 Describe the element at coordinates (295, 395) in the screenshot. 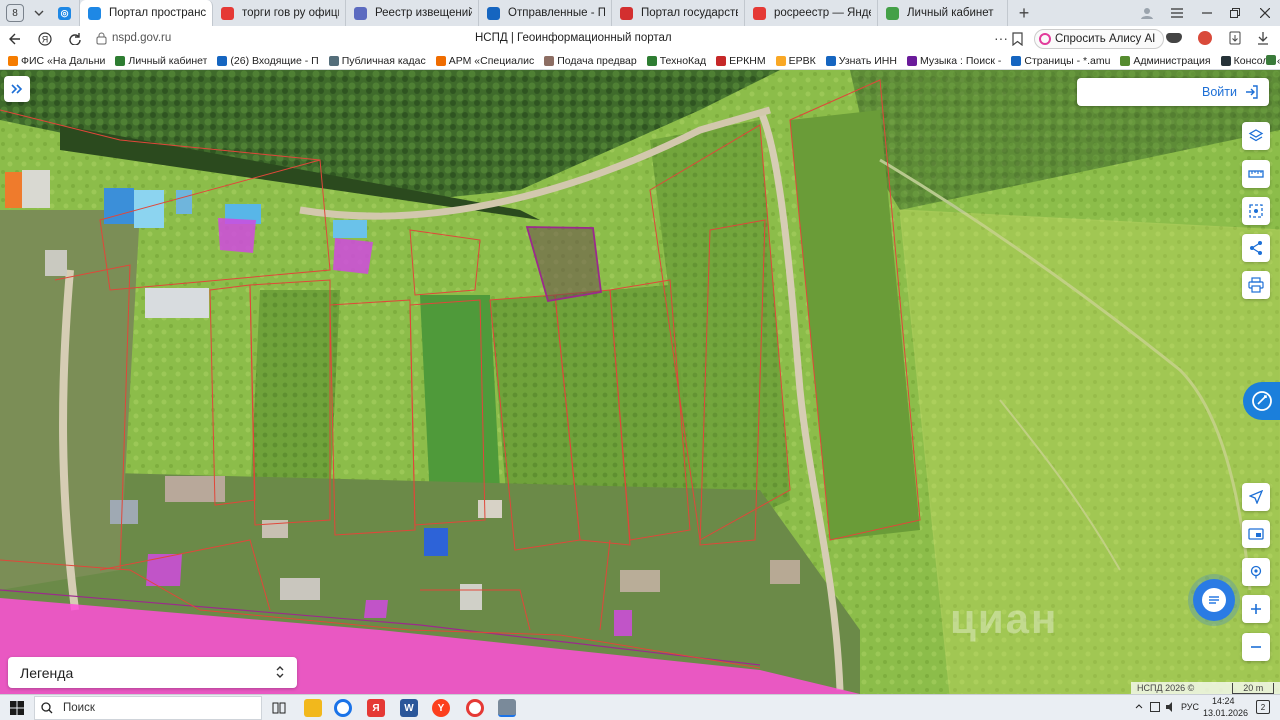

I see `field-area` at that location.